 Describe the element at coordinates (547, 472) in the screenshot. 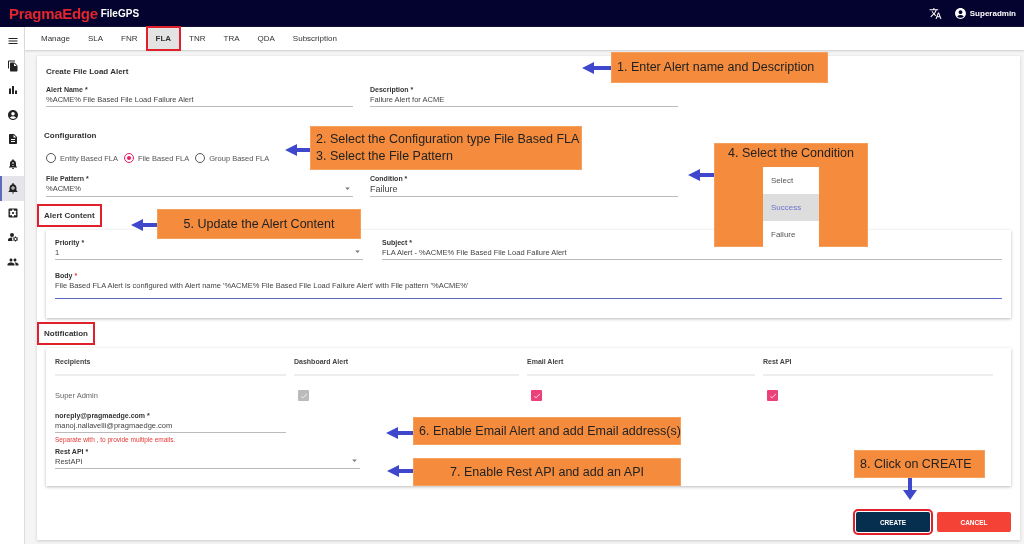

I see `callout-text: 7. Enable Rest API and add an API` at that location.